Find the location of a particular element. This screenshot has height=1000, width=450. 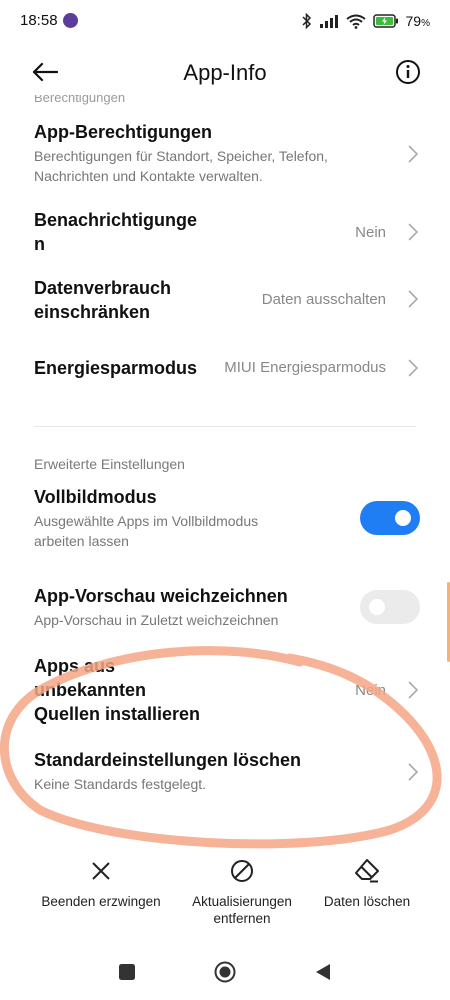

row-value: MIUI Energiesparmodus is located at coordinates (305, 367).